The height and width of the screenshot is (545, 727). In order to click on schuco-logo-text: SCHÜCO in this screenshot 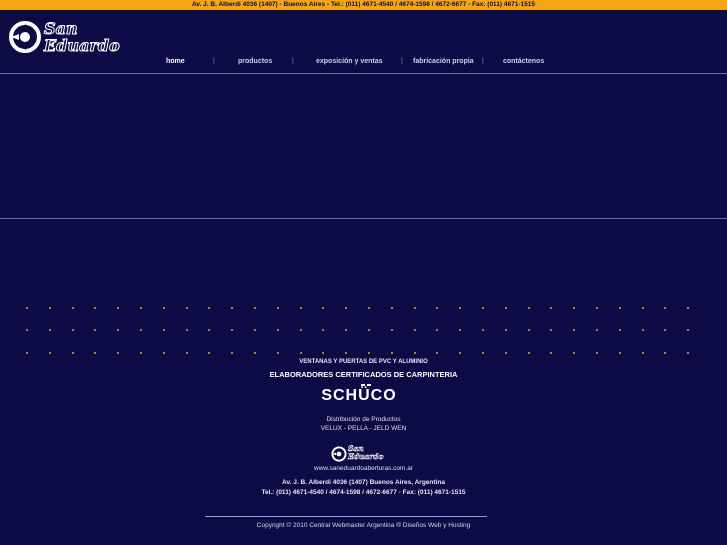, I will do `click(358, 394)`.